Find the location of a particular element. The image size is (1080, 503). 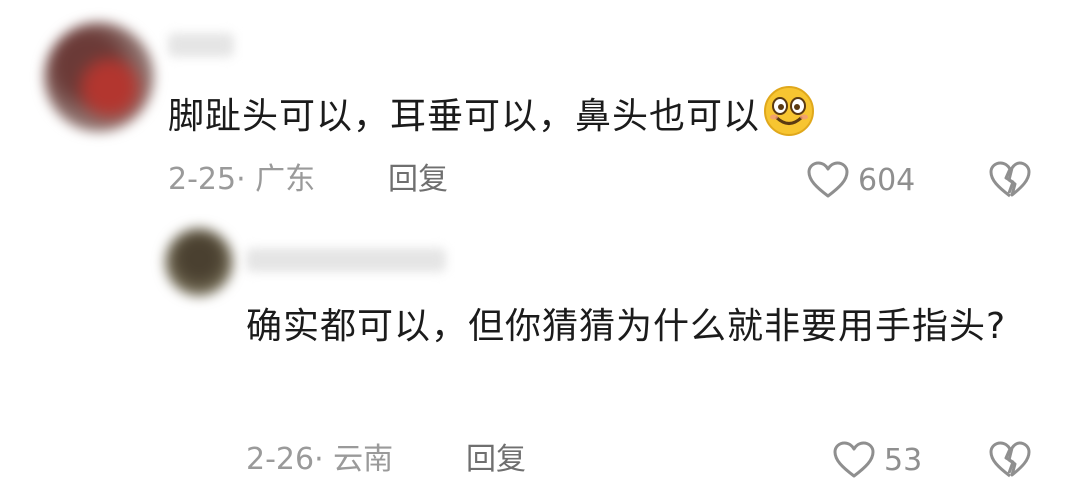

comment-date-location: 2-25· 广东 is located at coordinates (242, 179).